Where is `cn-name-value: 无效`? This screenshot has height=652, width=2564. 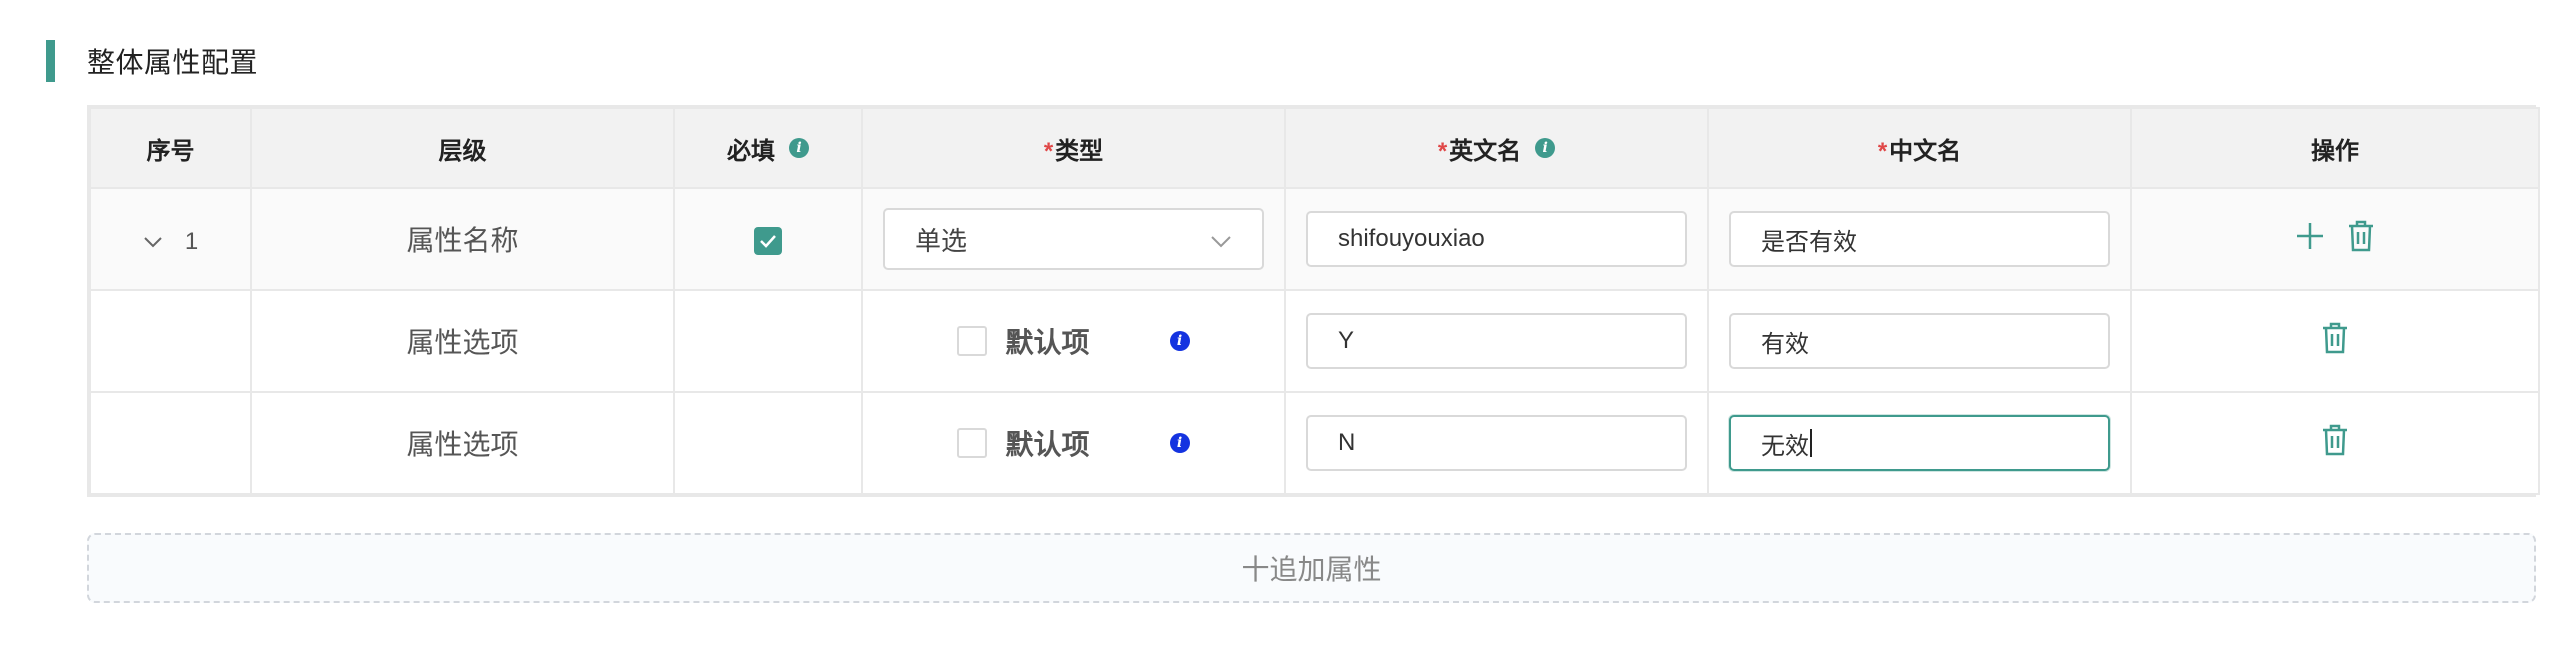
cn-name-value: 无效 is located at coordinates (1785, 446).